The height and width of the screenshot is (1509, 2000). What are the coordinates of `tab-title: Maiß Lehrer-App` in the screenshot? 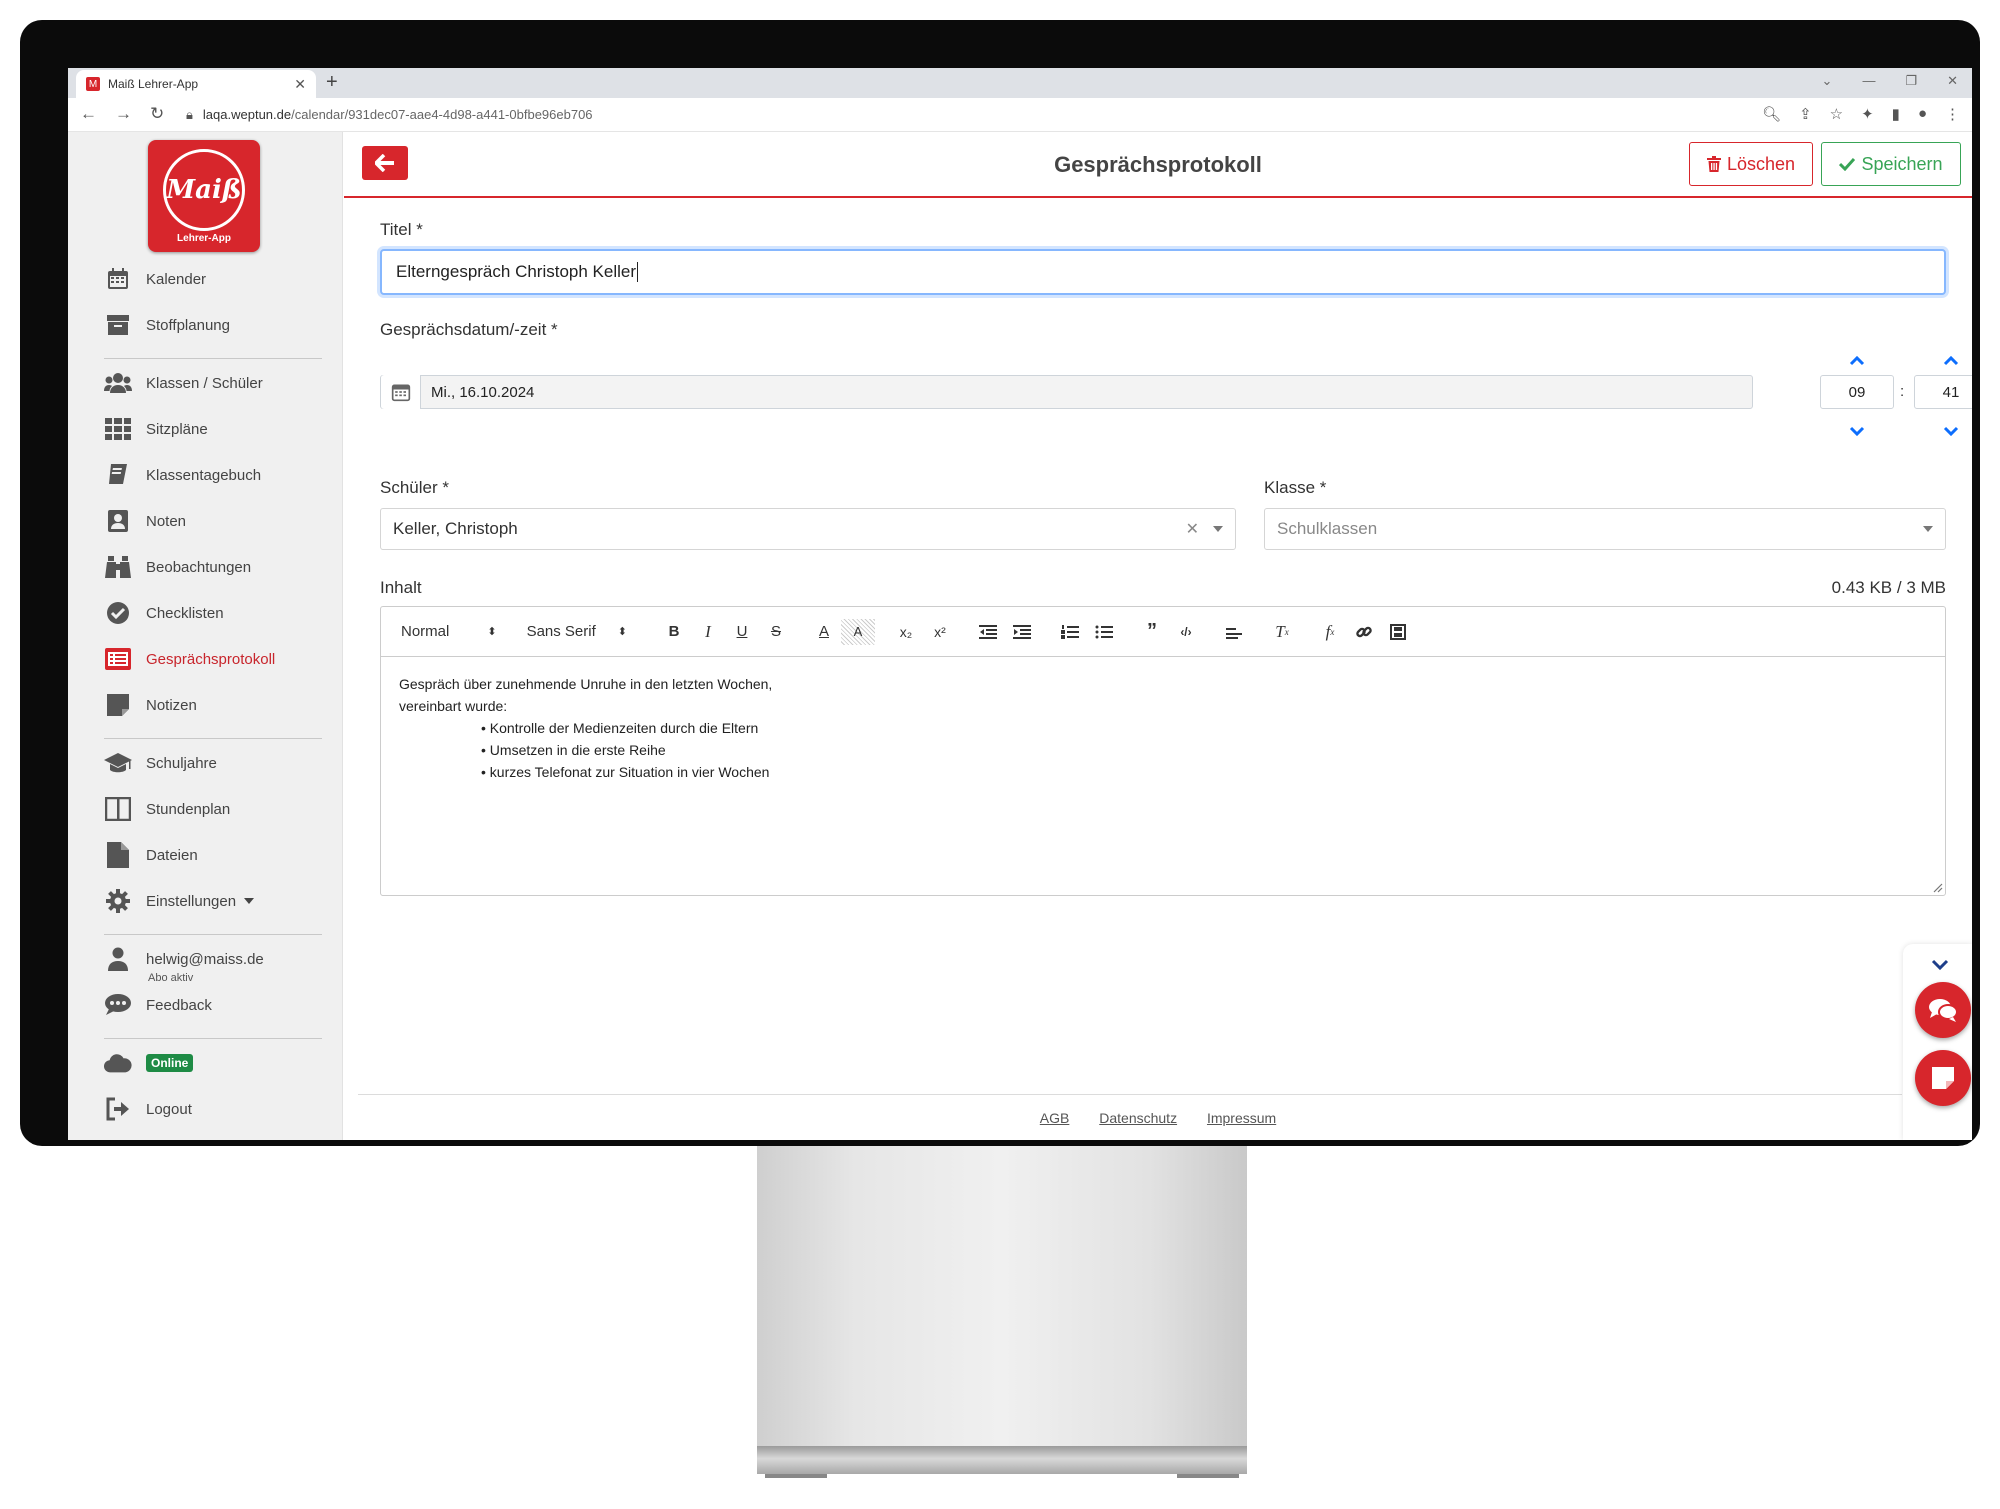 It's located at (153, 84).